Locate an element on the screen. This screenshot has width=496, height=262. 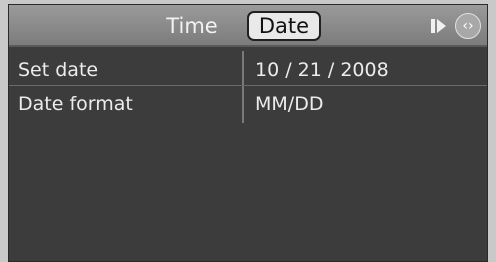
tab-date: Date is located at coordinates (284, 26).